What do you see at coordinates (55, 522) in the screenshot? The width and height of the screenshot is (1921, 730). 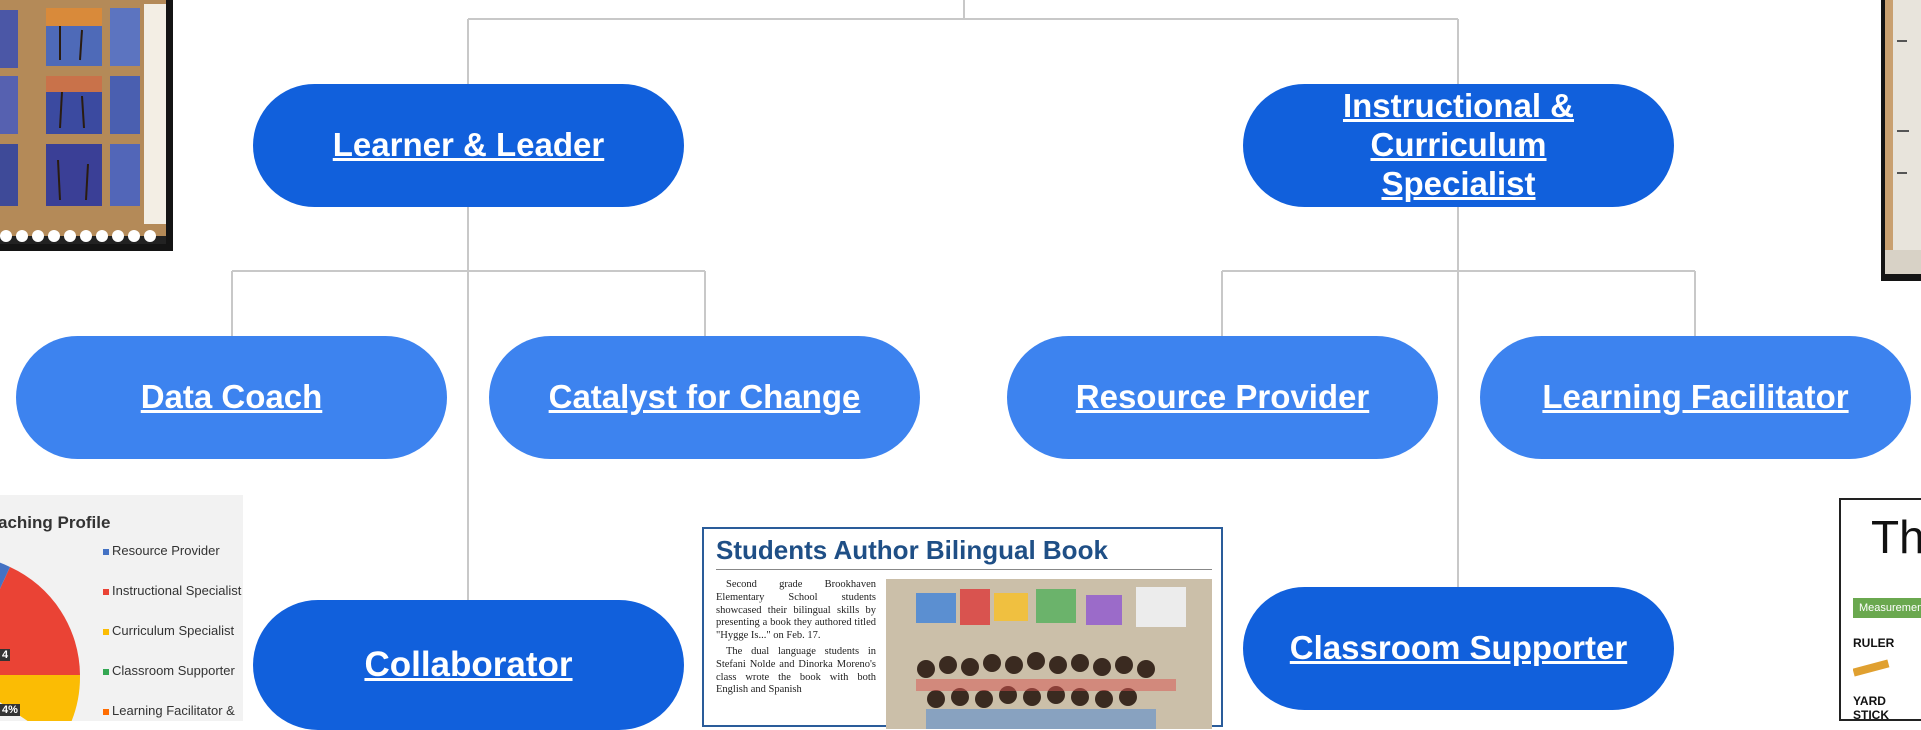 I see `chart-title: aching Profile` at bounding box center [55, 522].